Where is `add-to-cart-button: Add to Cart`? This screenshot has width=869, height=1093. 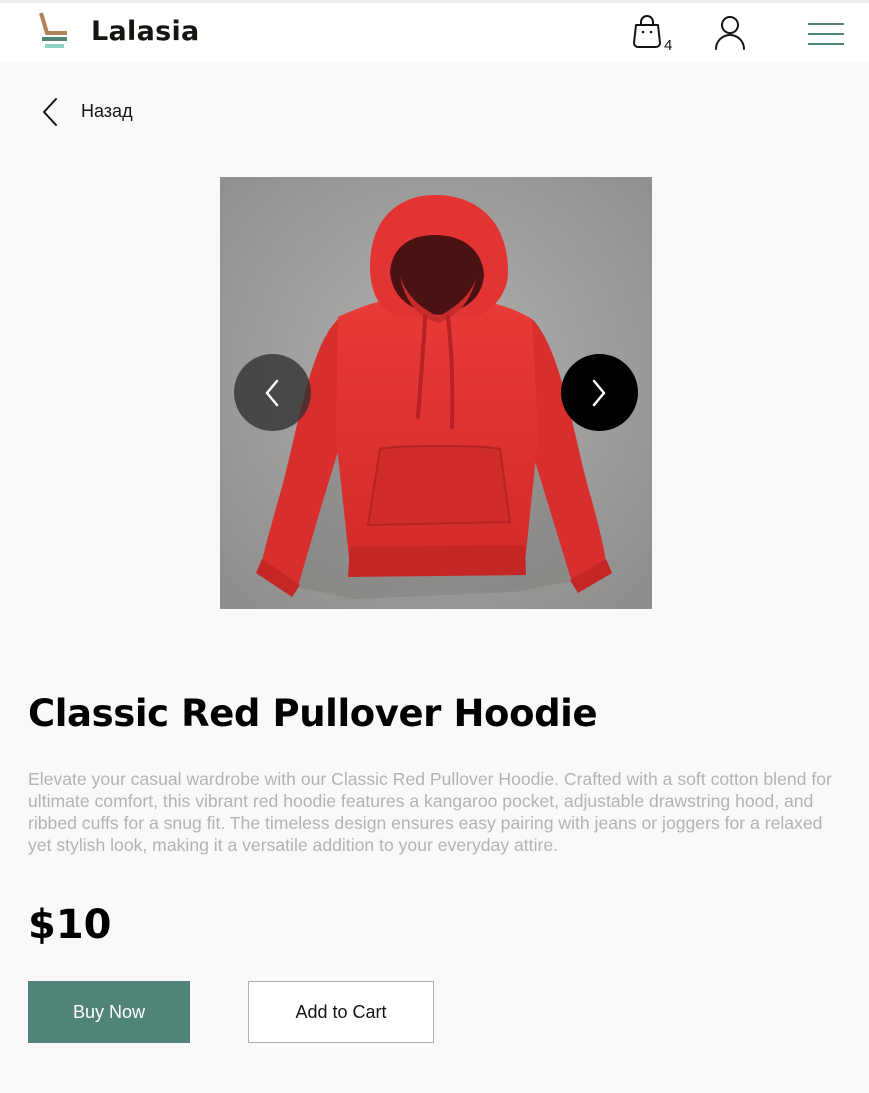
add-to-cart-button: Add to Cart is located at coordinates (341, 1012).